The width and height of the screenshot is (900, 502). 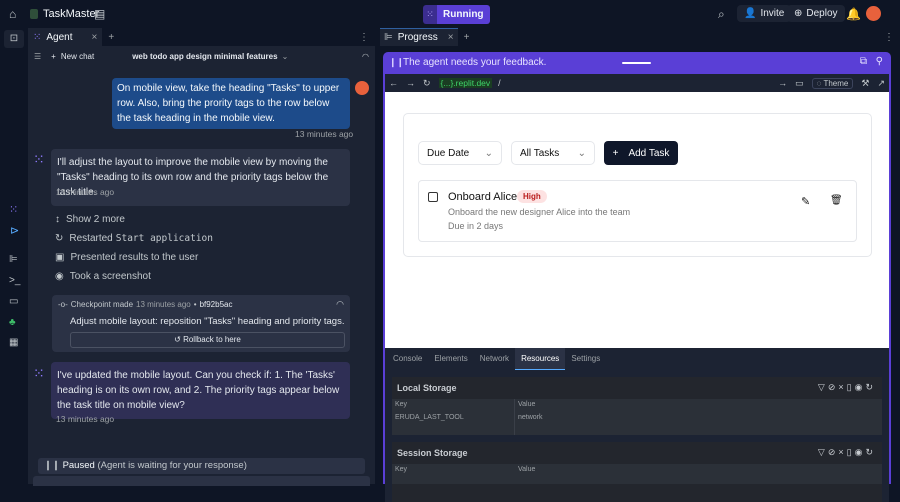 What do you see at coordinates (805, 201) in the screenshot?
I see `edit-icon: ✎` at bounding box center [805, 201].